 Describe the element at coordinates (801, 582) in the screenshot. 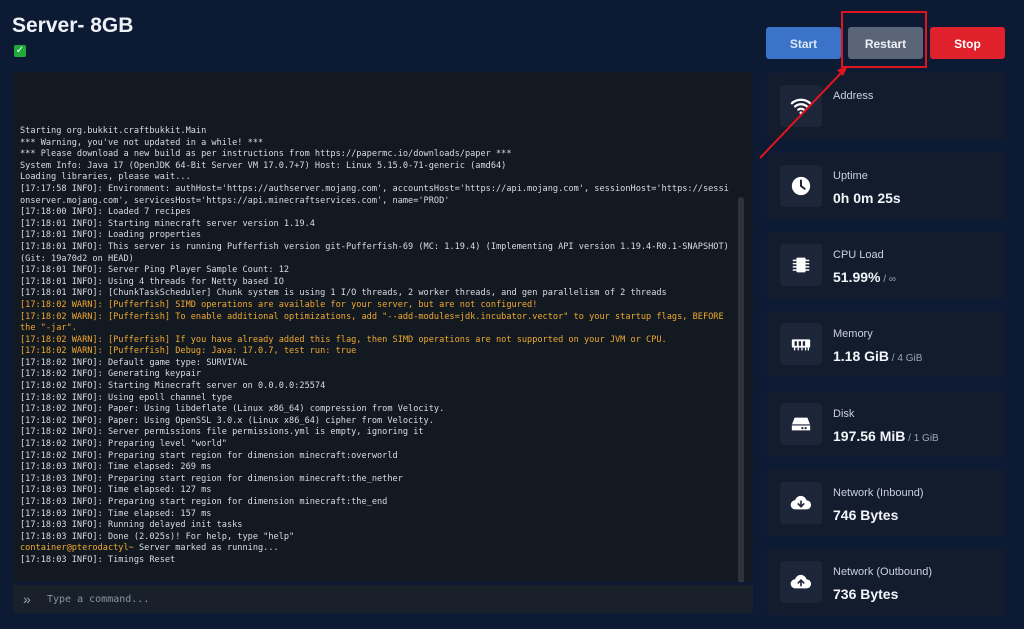

I see `cloud-upload-icon` at that location.